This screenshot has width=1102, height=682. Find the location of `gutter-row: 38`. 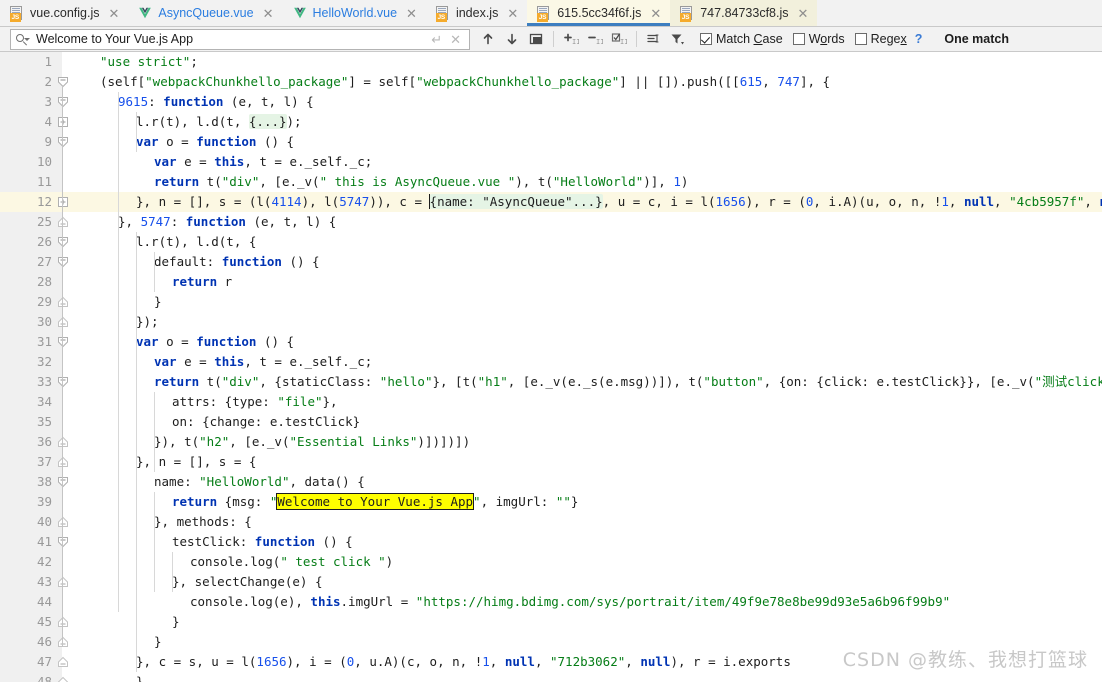

gutter-row: 38 is located at coordinates (47, 482).